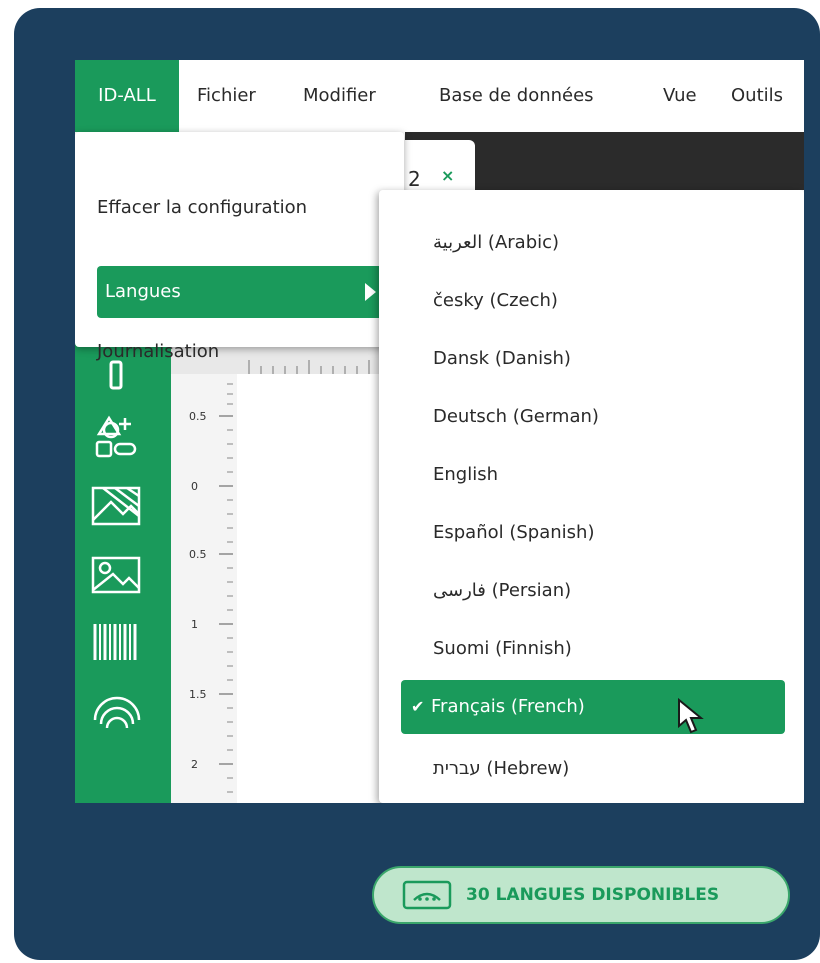  What do you see at coordinates (194, 624) in the screenshot?
I see `ruler-label: 1` at bounding box center [194, 624].